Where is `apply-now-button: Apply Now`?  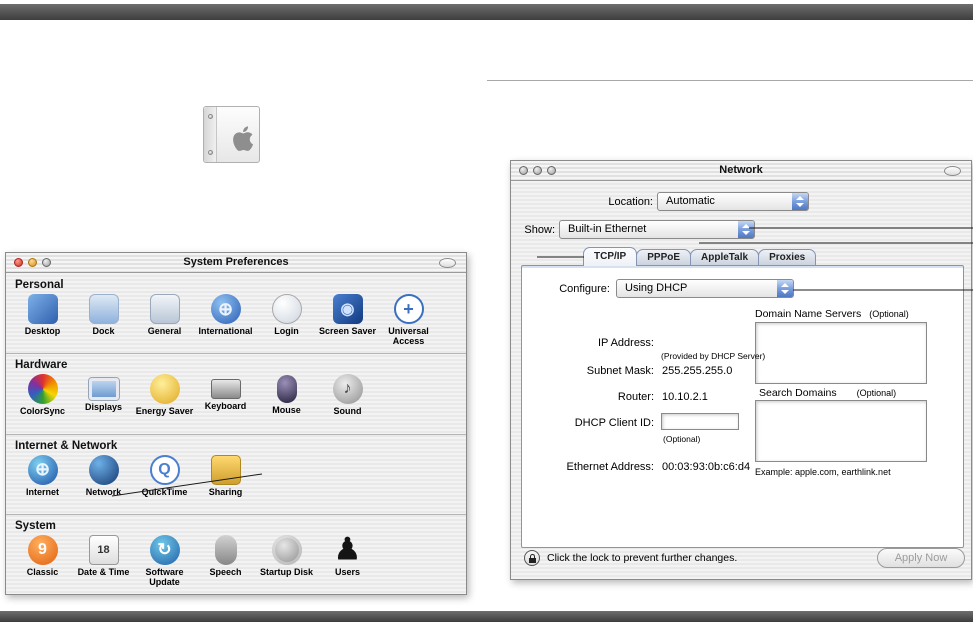
apply-now-button: Apply Now is located at coordinates (921, 558).